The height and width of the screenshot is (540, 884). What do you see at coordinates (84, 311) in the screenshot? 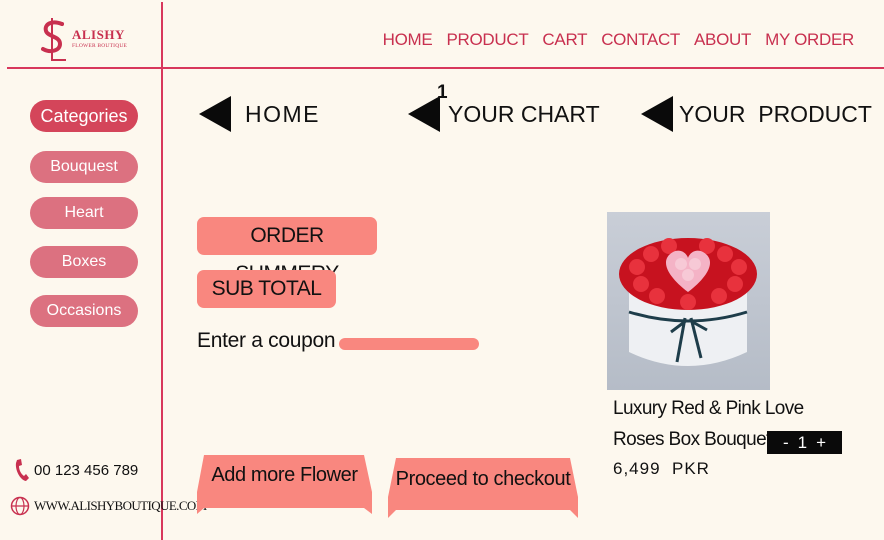
I see `category-occasions: Occasions` at bounding box center [84, 311].